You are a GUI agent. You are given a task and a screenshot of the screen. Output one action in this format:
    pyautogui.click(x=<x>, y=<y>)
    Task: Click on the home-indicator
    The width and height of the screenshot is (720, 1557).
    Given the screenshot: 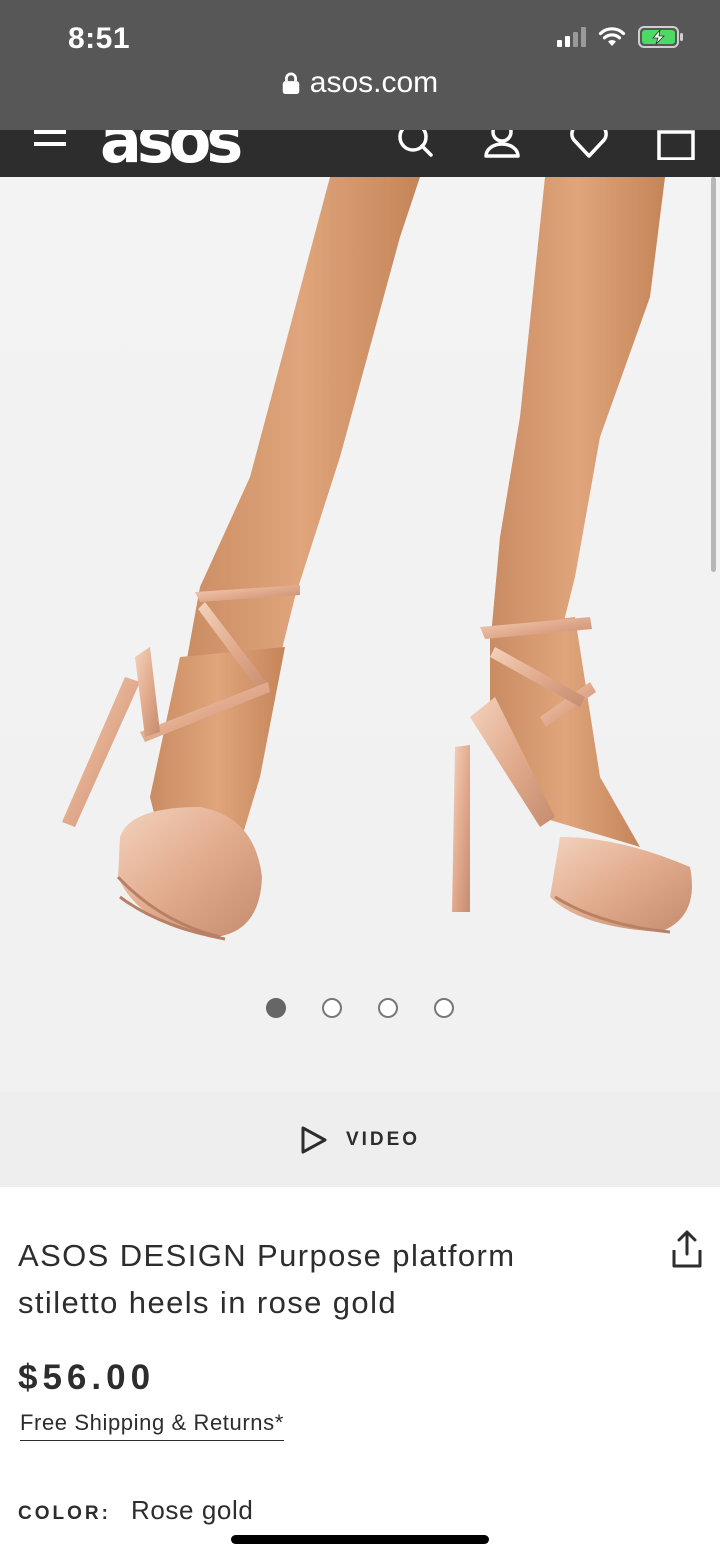 What is the action you would take?
    pyautogui.click(x=360, y=1539)
    